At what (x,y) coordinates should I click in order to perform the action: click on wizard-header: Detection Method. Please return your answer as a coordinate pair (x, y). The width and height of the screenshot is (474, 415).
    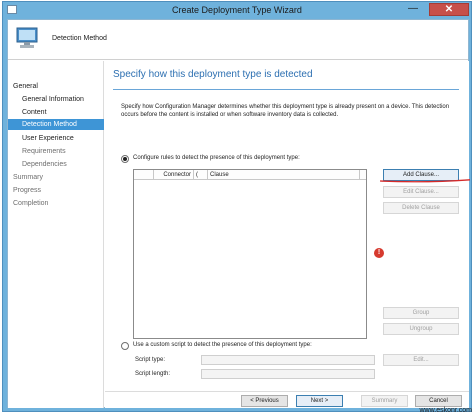
    Looking at the image, I should click on (238, 40).